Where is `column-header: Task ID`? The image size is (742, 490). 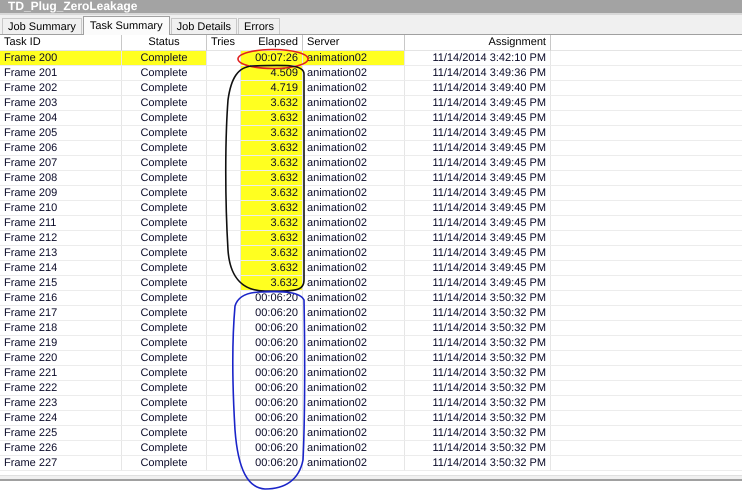
column-header: Task ID is located at coordinates (61, 43).